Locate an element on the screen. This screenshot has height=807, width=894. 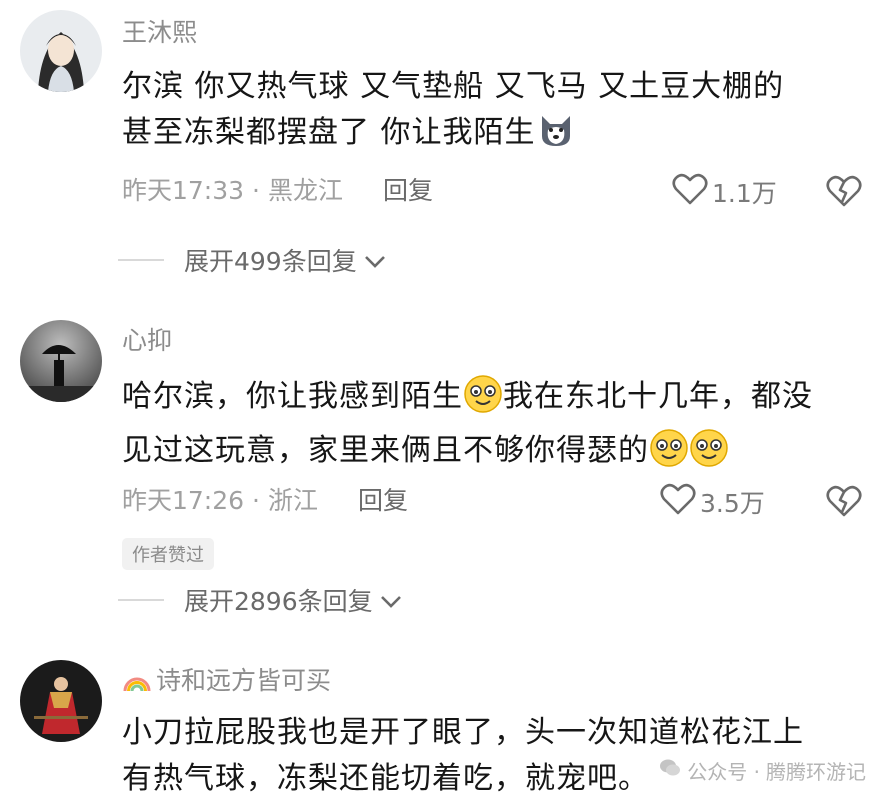
like-button: 1.1万 is located at coordinates (724, 192).